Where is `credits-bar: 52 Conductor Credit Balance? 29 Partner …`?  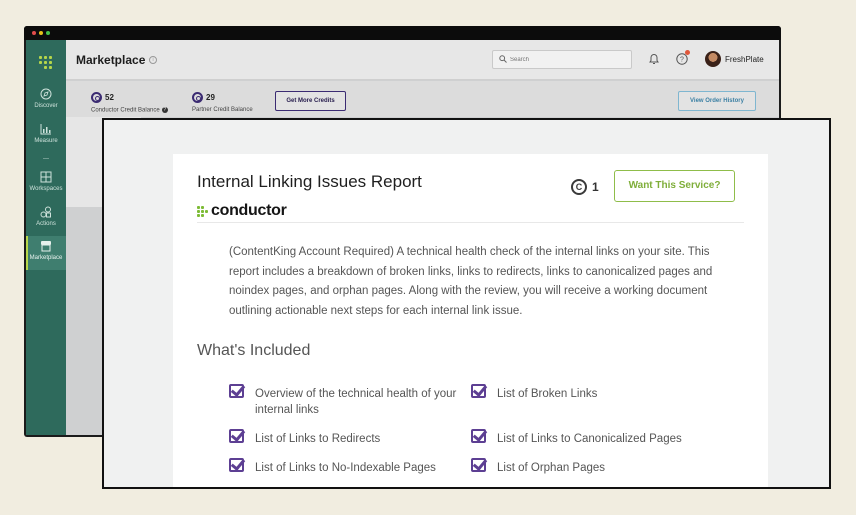 credits-bar: 52 Conductor Credit Balance? 29 Partner … is located at coordinates (422, 99).